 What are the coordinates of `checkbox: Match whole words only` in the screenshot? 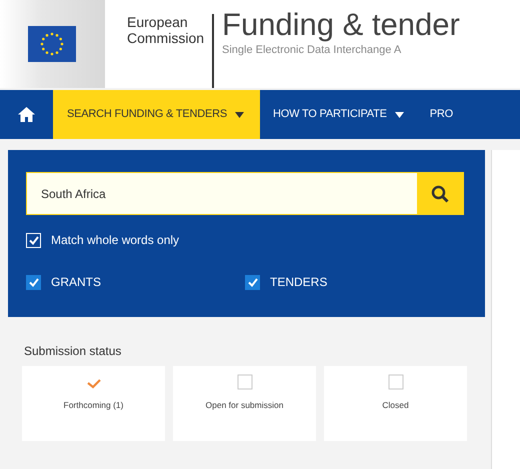 It's located at (245, 240).